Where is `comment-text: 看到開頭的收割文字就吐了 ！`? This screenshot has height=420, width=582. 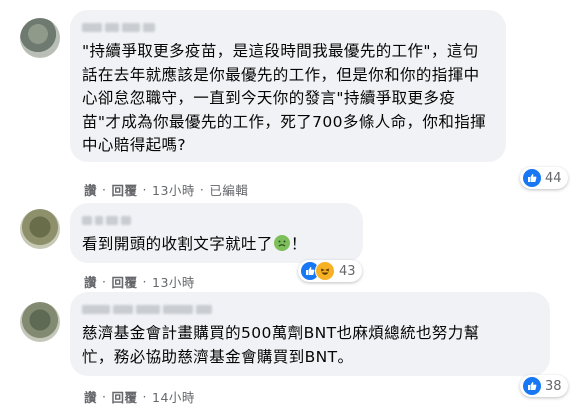
comment-text: 看到開頭的收割文字就吐了 ！ is located at coordinates (216, 245).